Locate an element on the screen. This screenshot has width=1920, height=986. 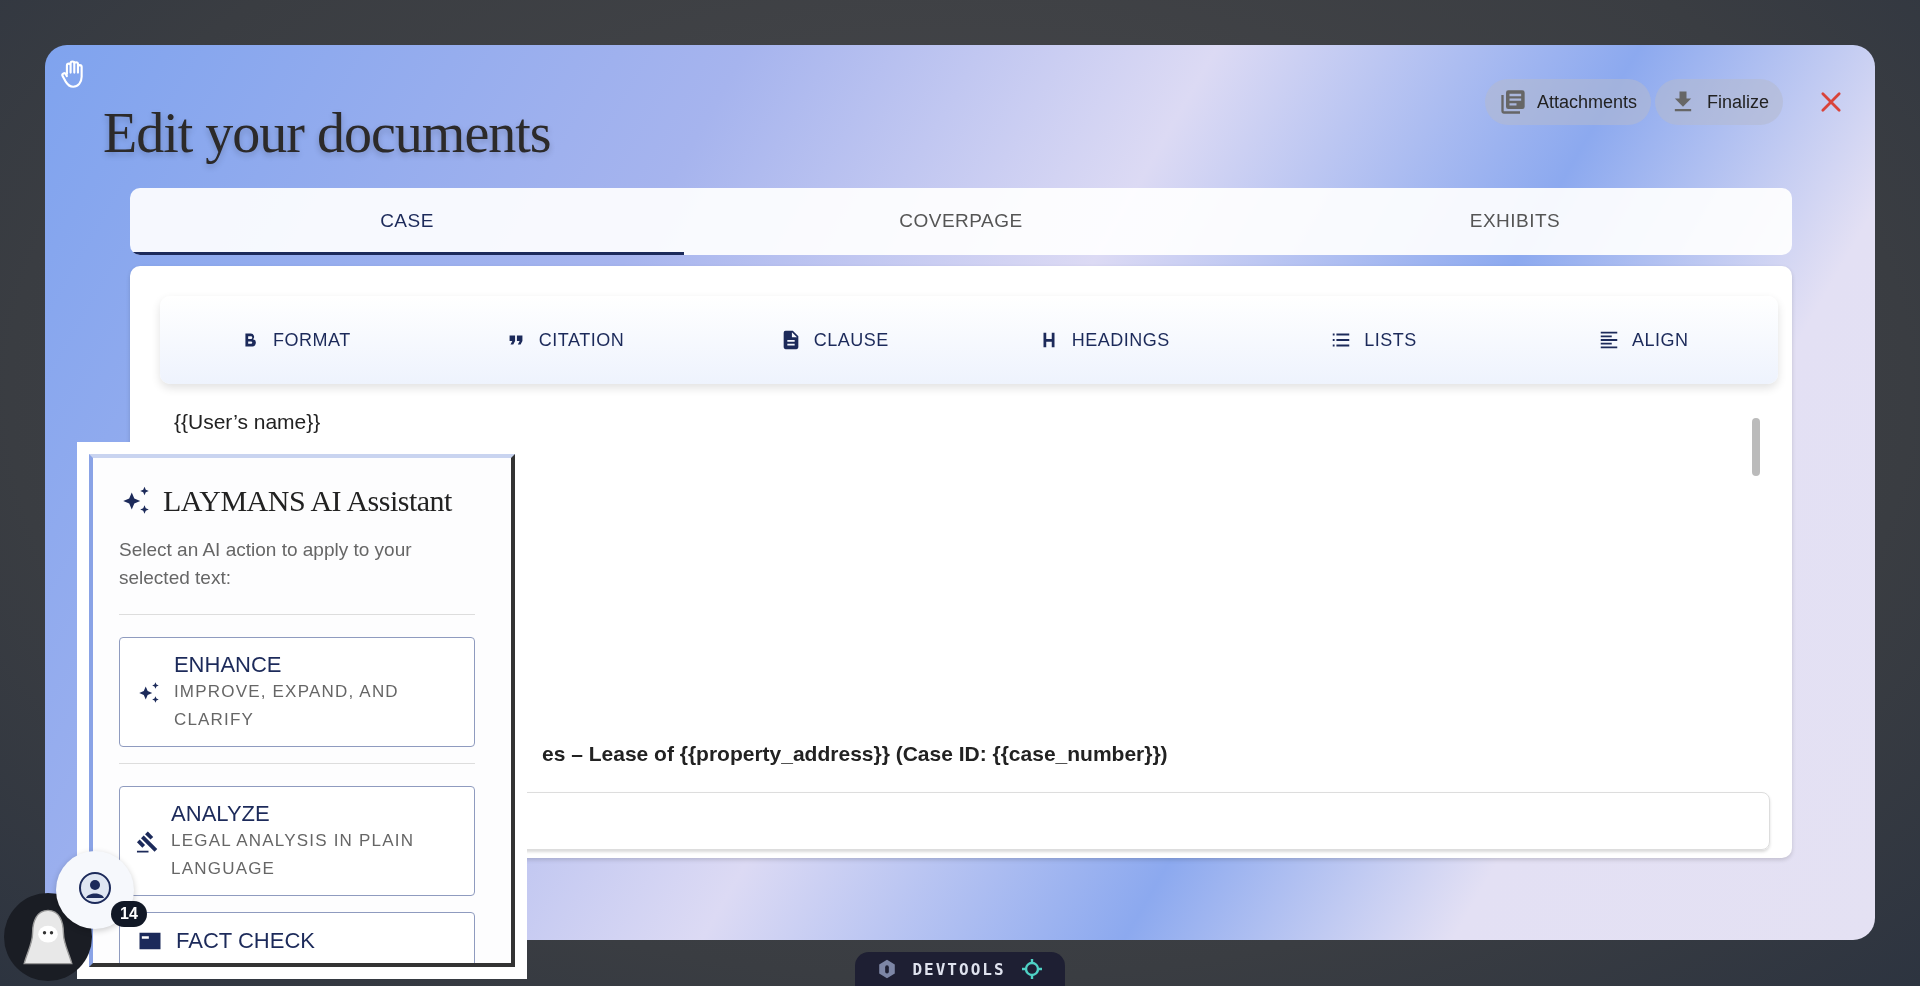
document-line: es – Lease of {{property_address}} (Case ID: {{case_number}}) is located at coordinates (855, 754).